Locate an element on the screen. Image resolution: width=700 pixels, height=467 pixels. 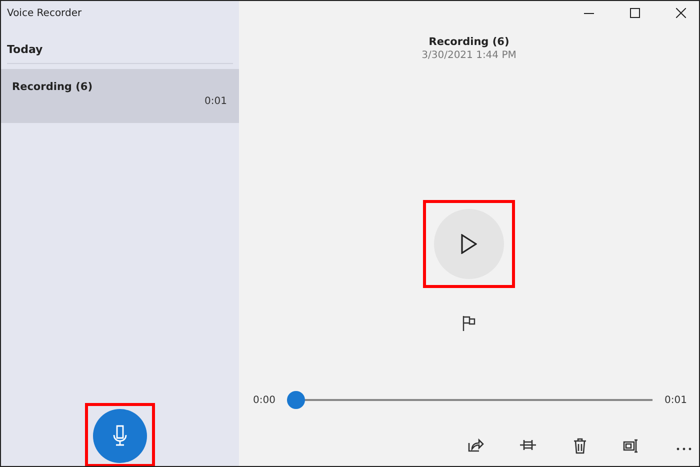
slider-thumb is located at coordinates (296, 400).